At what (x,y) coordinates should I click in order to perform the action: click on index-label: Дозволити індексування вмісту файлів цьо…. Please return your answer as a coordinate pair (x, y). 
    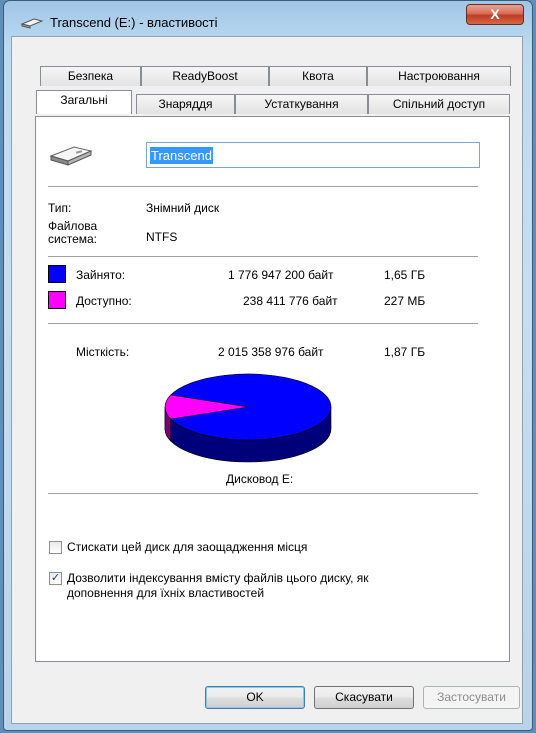
    Looking at the image, I should click on (218, 586).